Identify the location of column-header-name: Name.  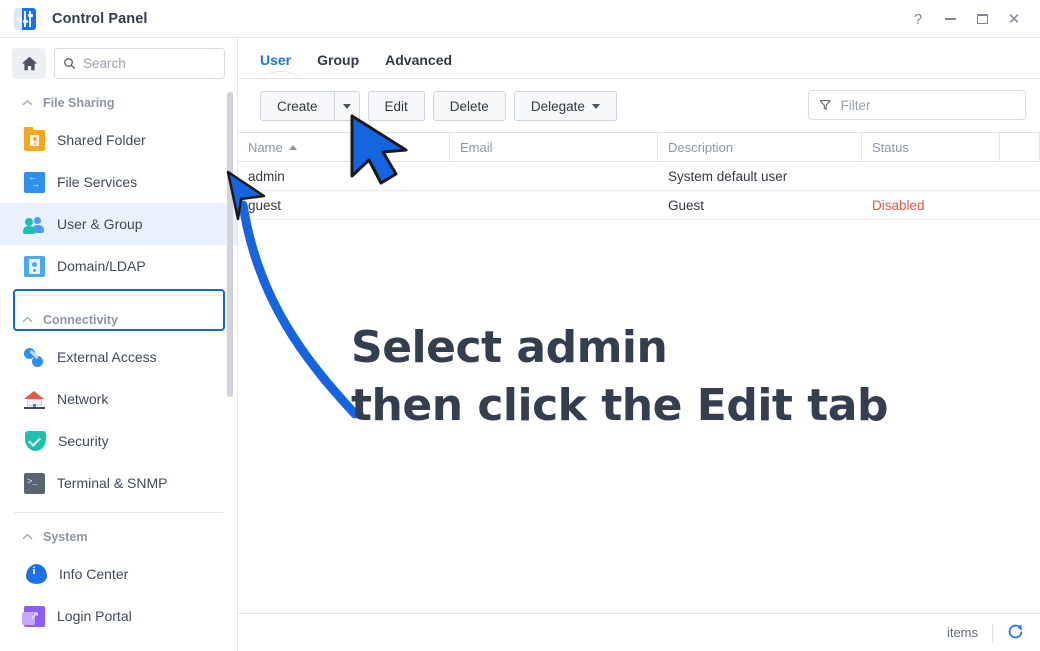
(344, 147).